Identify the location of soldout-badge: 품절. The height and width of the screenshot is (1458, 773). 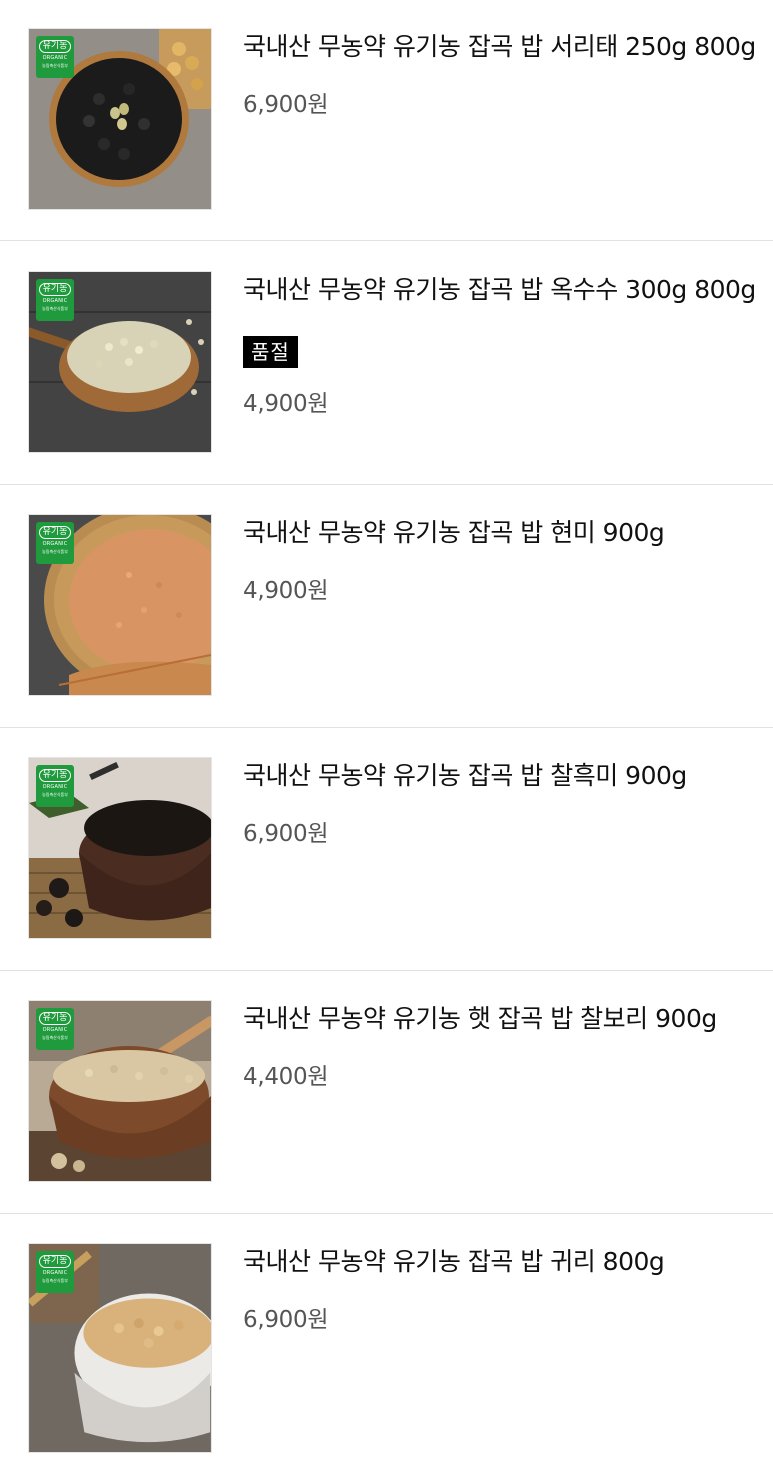
(270, 352).